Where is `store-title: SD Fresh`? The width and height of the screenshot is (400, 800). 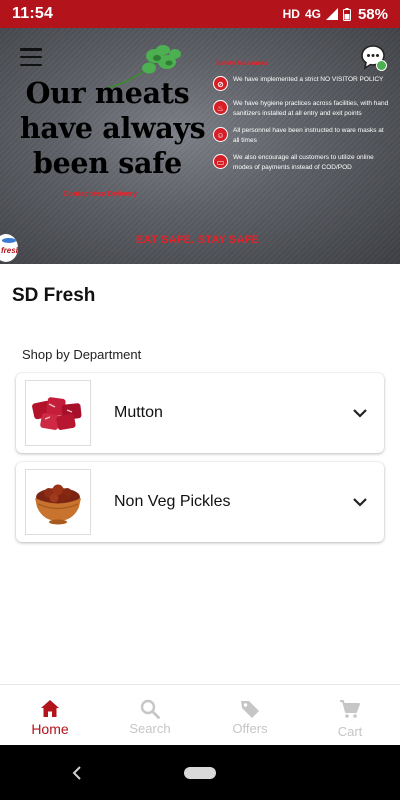 store-title: SD Fresh is located at coordinates (54, 295).